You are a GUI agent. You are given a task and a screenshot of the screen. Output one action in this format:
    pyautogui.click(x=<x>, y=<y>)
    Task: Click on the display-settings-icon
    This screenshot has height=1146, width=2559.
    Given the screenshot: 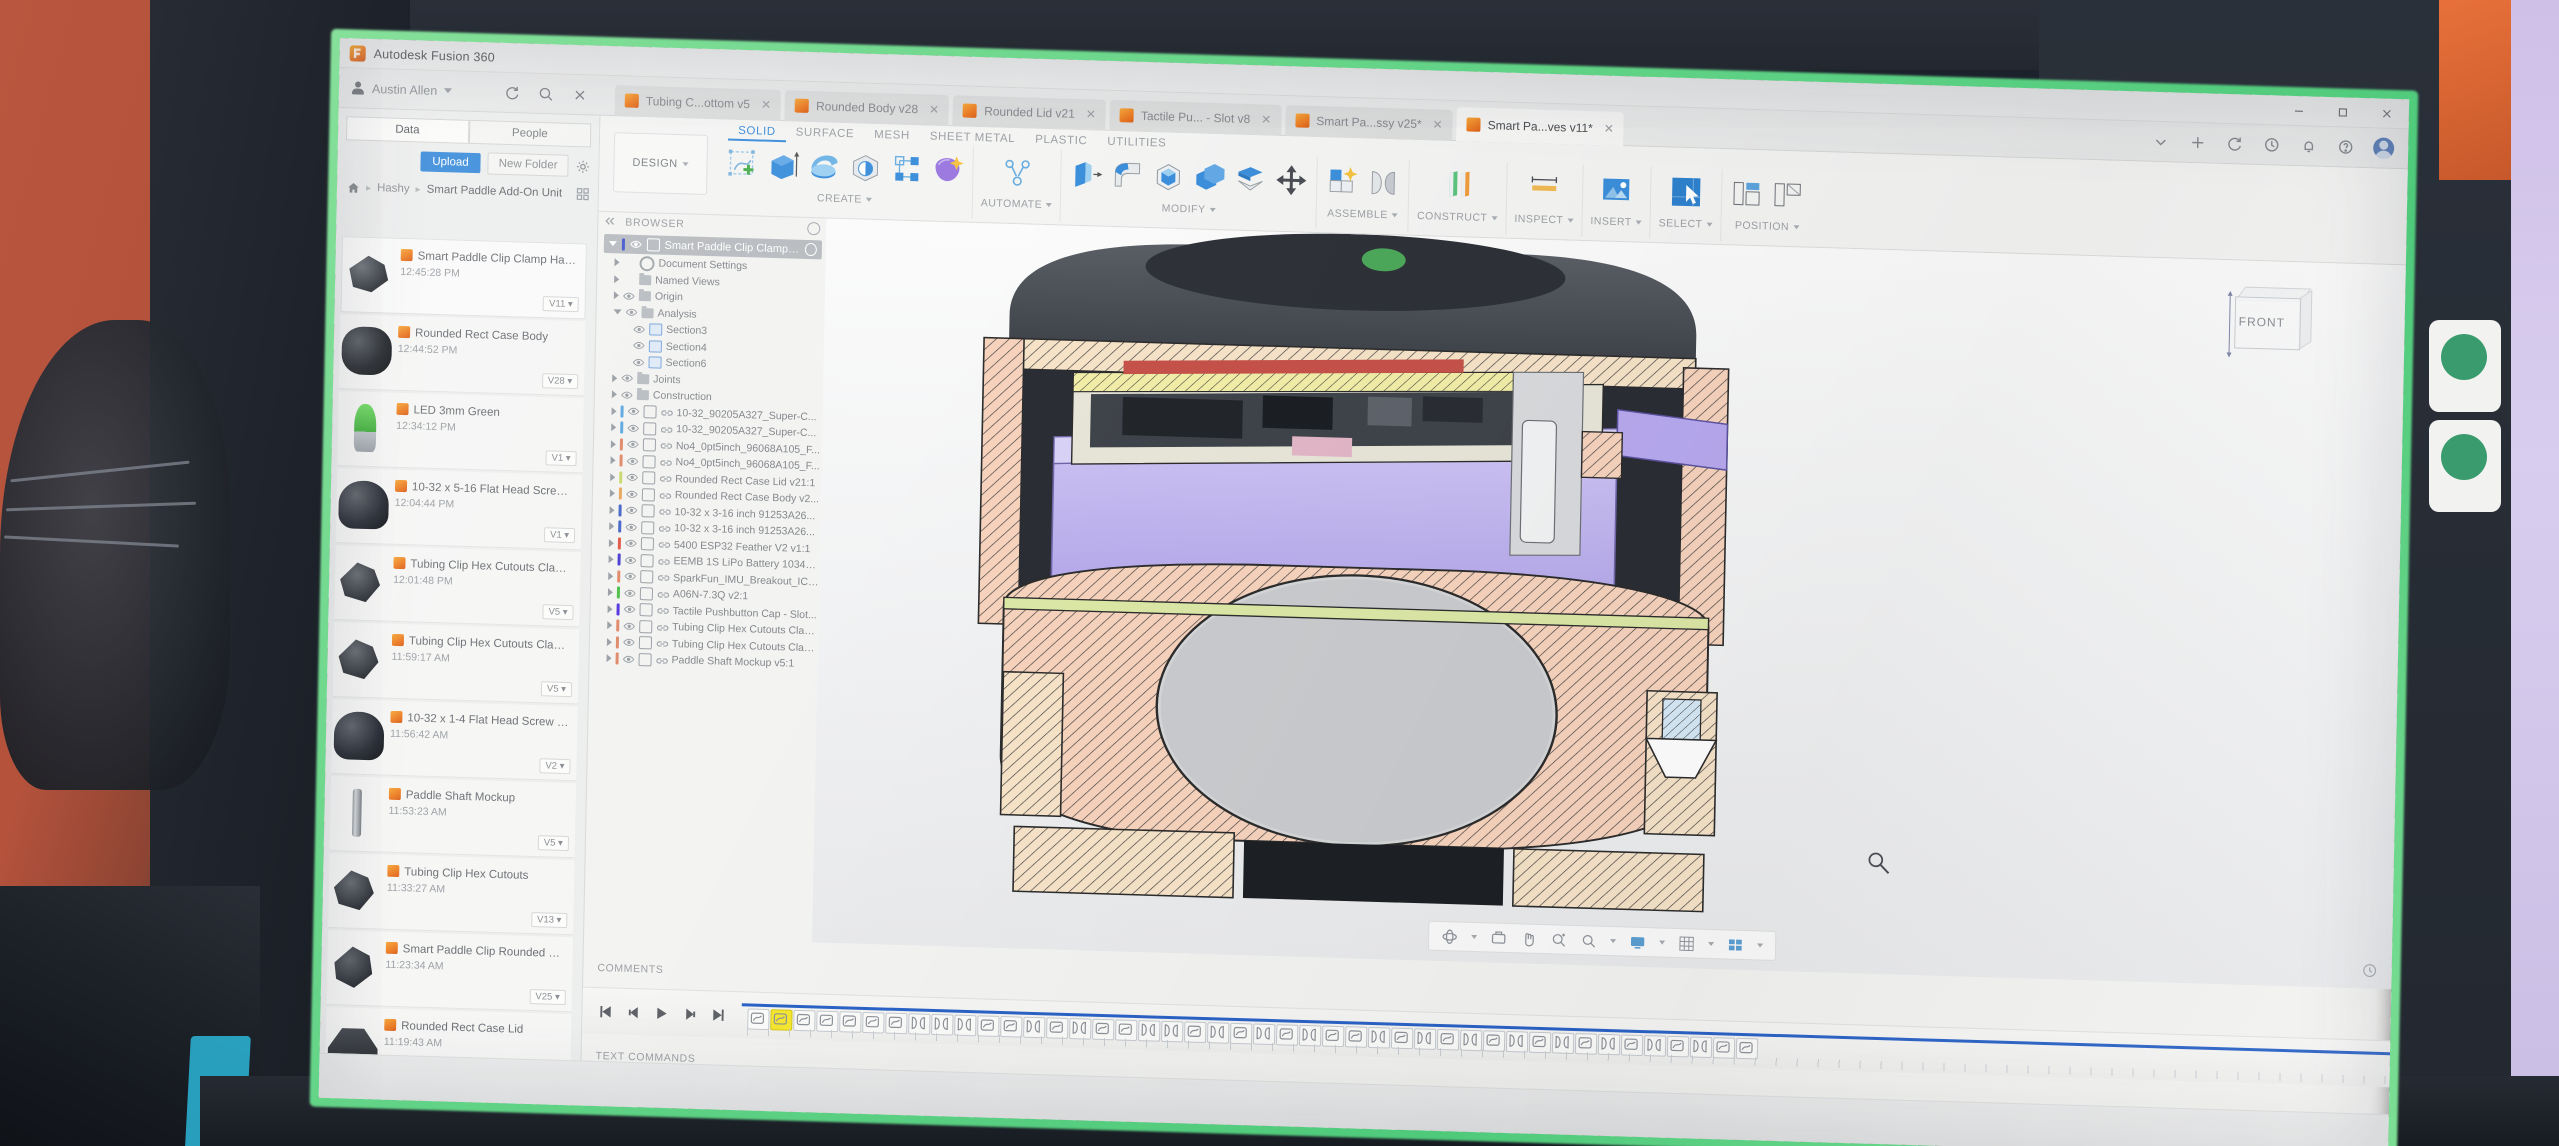 What is the action you would take?
    pyautogui.click(x=1637, y=942)
    